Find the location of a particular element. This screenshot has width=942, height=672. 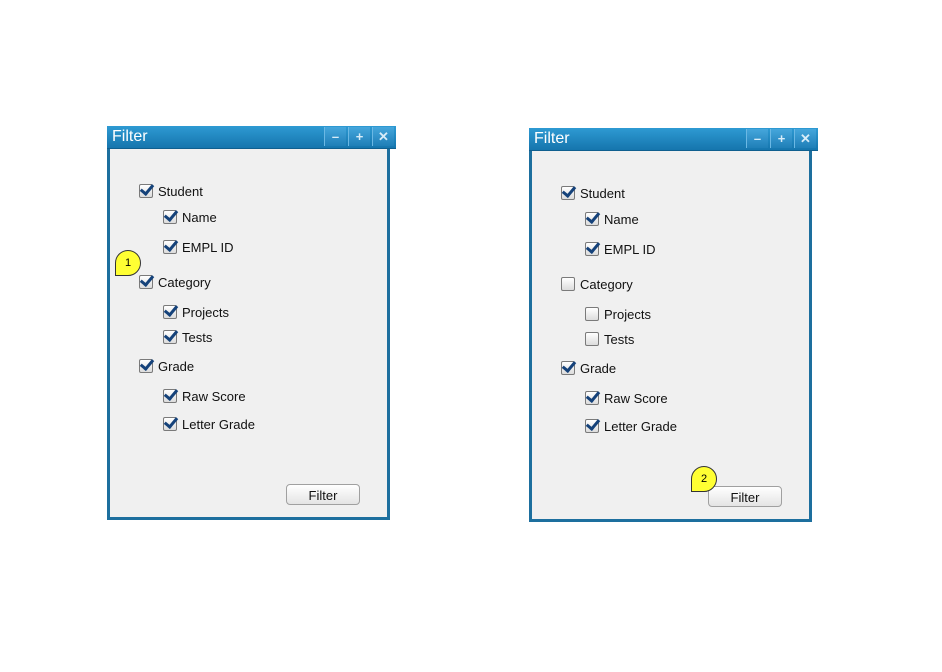

callout-number: 1 is located at coordinates (128, 263).